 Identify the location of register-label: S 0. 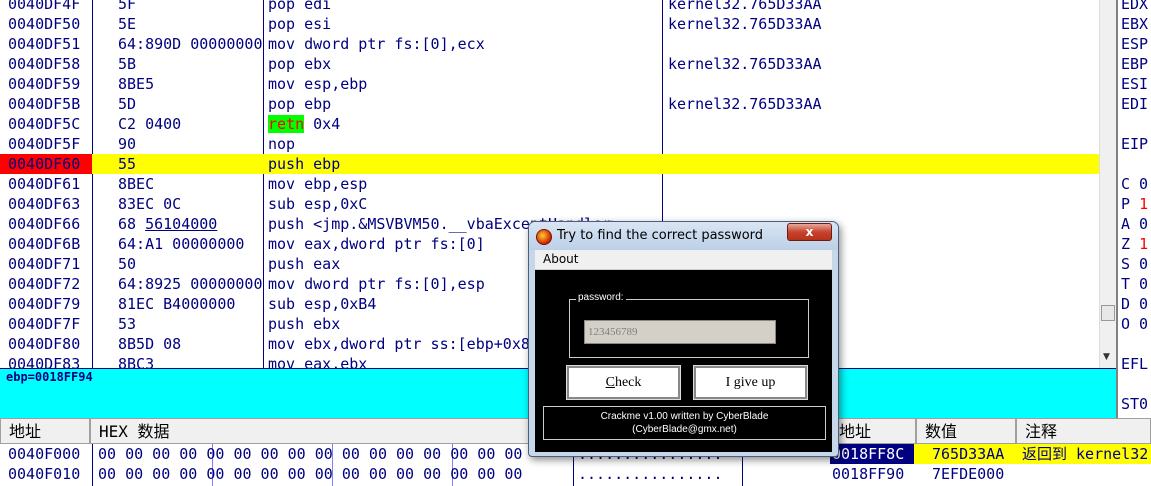
(1134, 264).